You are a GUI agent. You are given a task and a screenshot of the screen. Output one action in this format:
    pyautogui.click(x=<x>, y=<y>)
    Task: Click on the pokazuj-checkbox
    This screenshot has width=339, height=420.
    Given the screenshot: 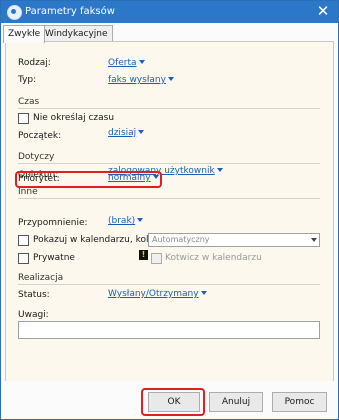 What is the action you would take?
    pyautogui.click(x=23, y=240)
    